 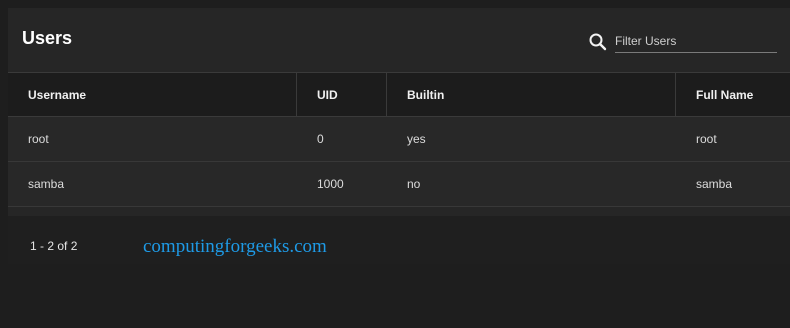 I want to click on table-header-row: Username UID Builtin Full Name, so click(x=399, y=95).